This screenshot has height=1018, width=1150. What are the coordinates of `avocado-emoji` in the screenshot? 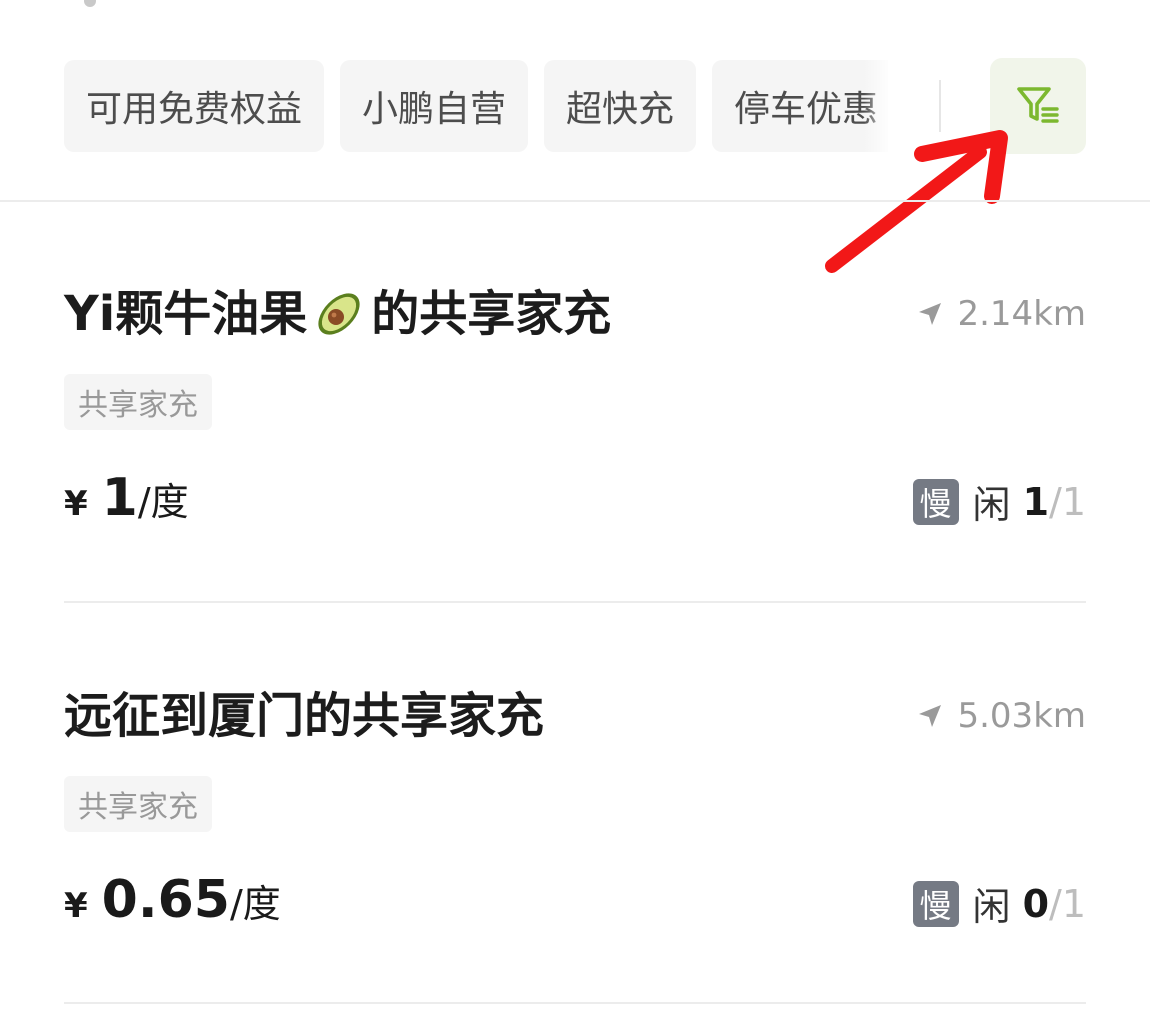 It's located at (339, 314).